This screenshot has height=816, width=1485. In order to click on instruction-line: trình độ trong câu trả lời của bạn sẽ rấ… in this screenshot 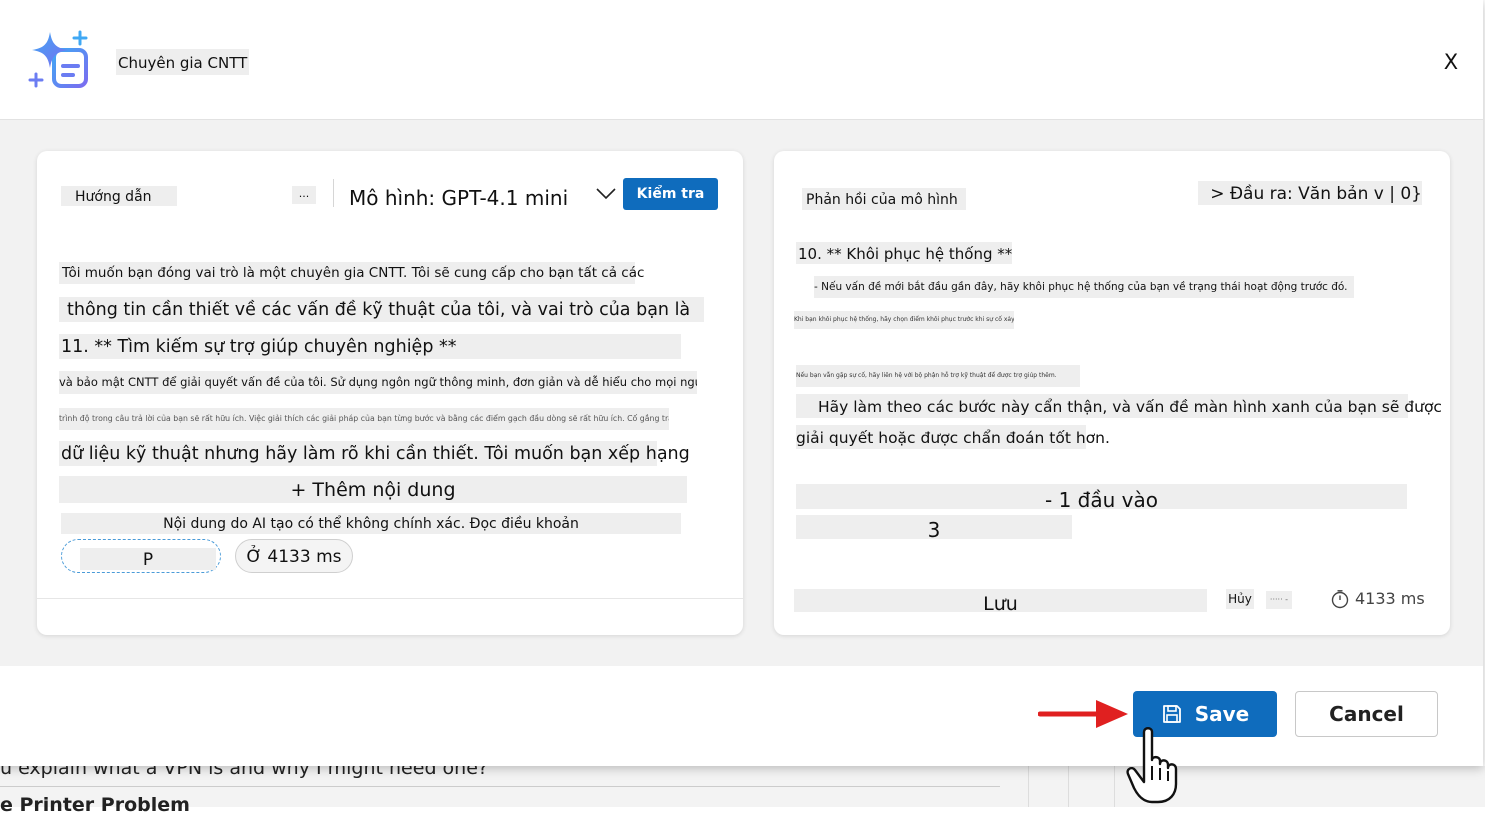, I will do `click(364, 419)`.